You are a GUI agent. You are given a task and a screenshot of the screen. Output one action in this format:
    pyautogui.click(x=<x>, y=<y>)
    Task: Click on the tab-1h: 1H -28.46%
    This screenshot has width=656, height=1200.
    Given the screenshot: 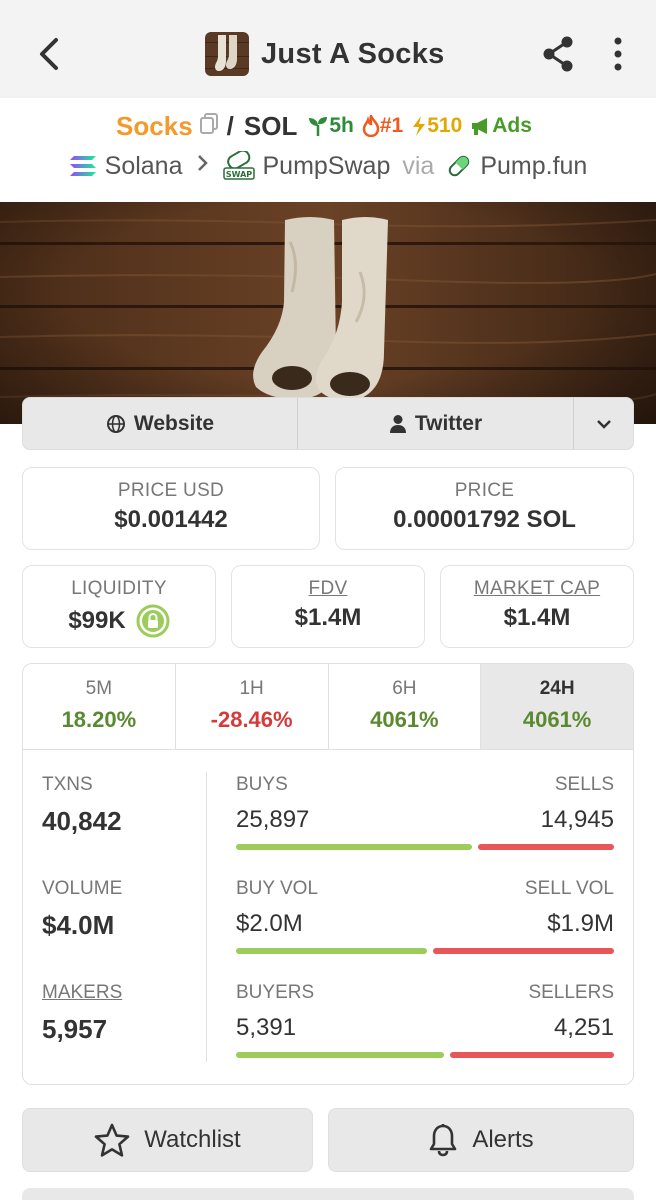 What is the action you would take?
    pyautogui.click(x=252, y=706)
    